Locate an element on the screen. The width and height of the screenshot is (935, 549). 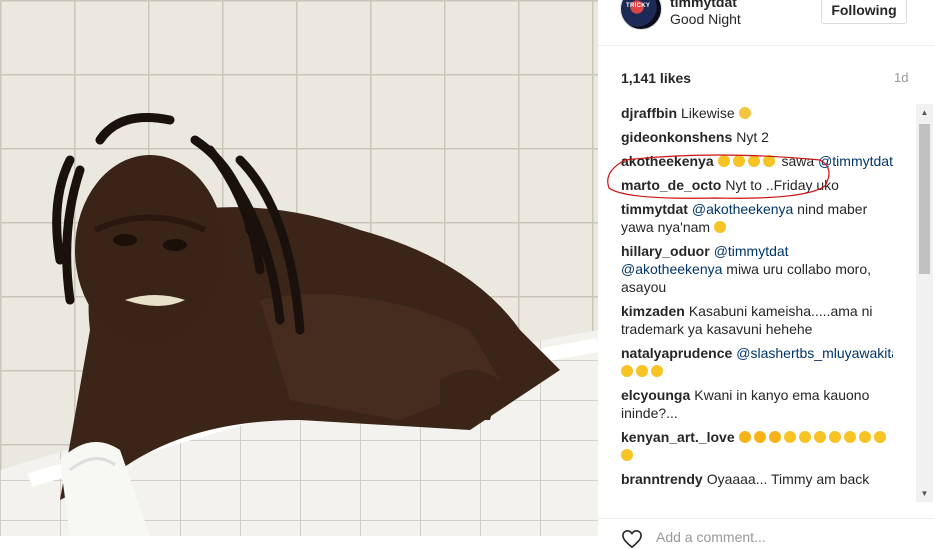
comment-username: hillary_oduor is located at coordinates (665, 251).